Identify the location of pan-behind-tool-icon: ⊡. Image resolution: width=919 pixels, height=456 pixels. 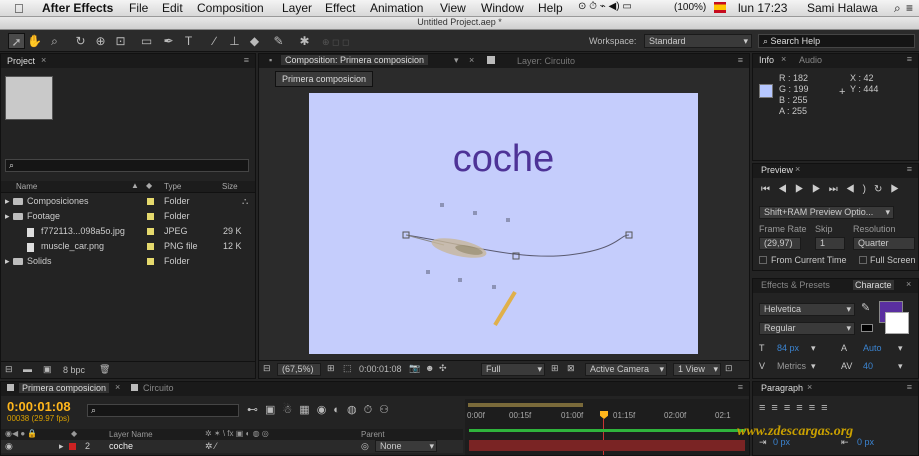
(120, 41).